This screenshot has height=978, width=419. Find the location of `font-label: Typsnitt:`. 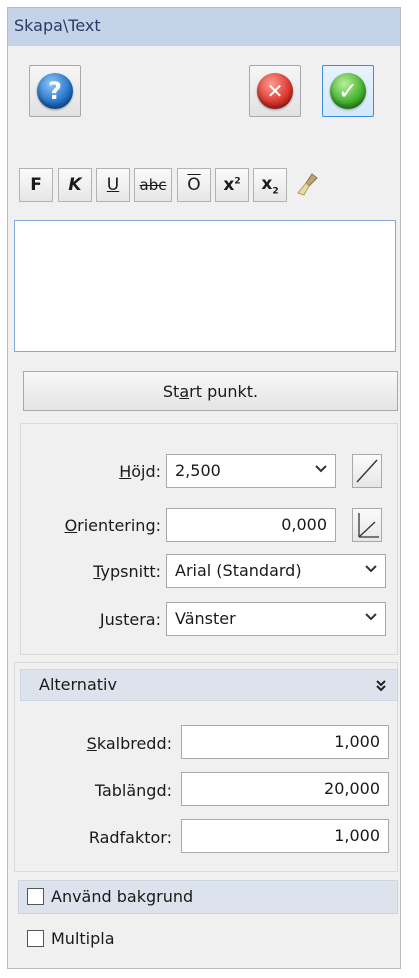

font-label: Typsnitt: is located at coordinates (127, 571).